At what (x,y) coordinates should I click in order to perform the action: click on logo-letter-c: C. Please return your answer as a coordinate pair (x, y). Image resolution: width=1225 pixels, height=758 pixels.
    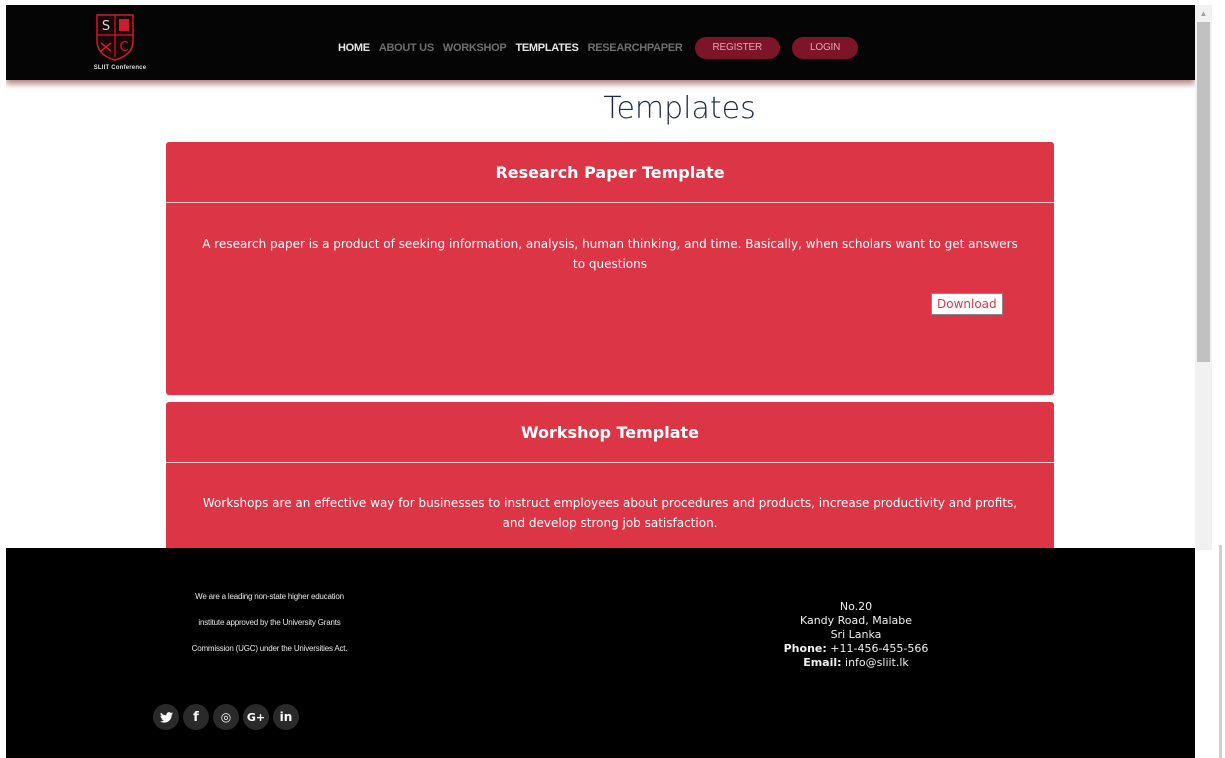
    Looking at the image, I should click on (123, 47).